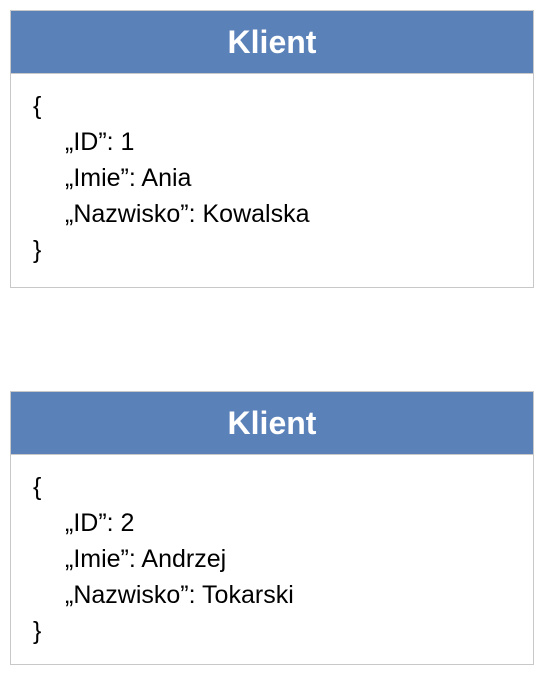 The height and width of the screenshot is (678, 548). I want to click on field-nazwisko: „Nazwisko”: Kowalska, so click(187, 214).